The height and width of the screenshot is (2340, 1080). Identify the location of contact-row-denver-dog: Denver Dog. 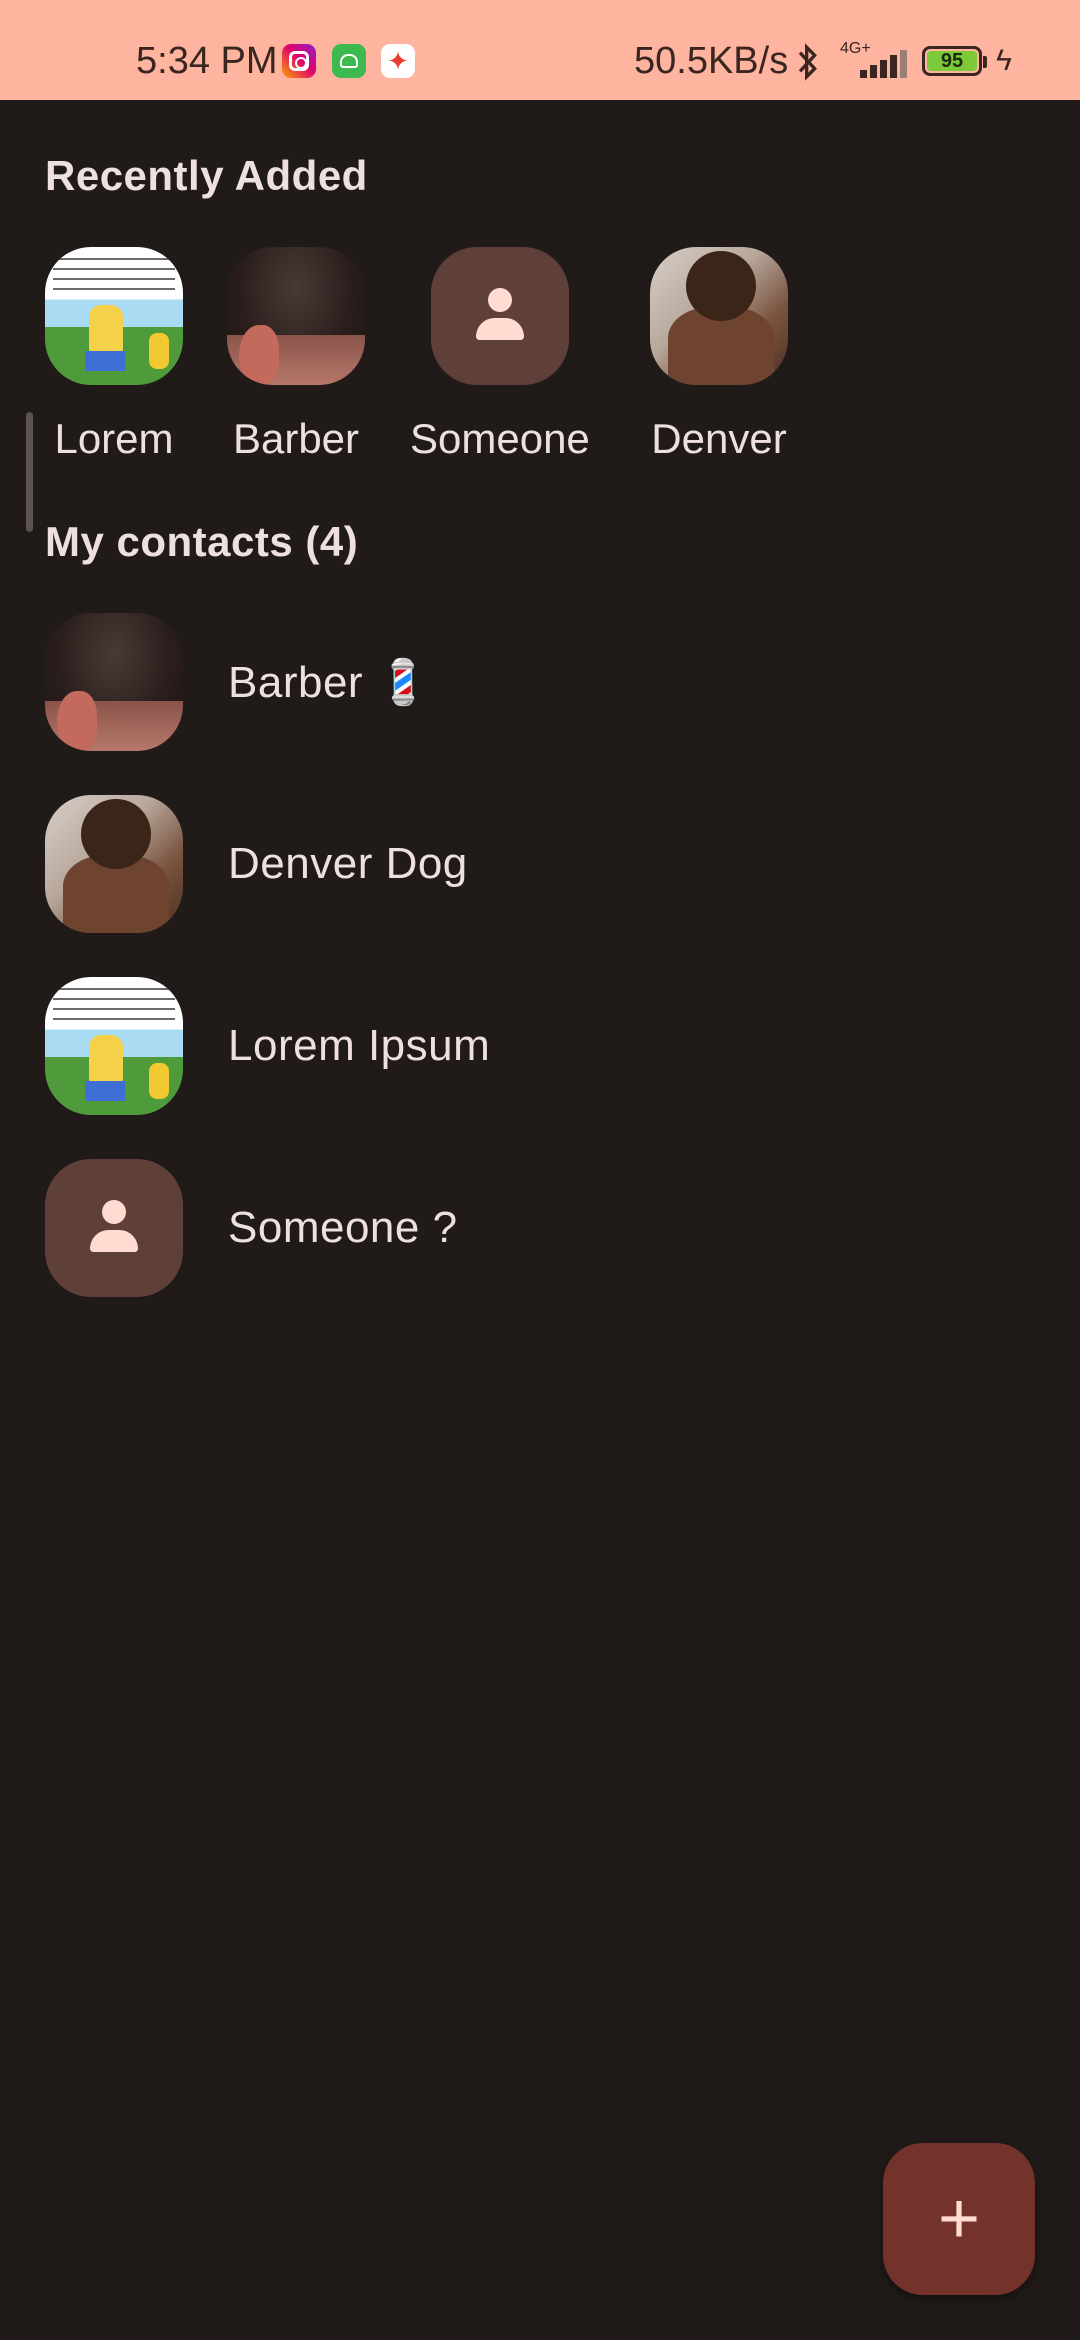
(540, 864).